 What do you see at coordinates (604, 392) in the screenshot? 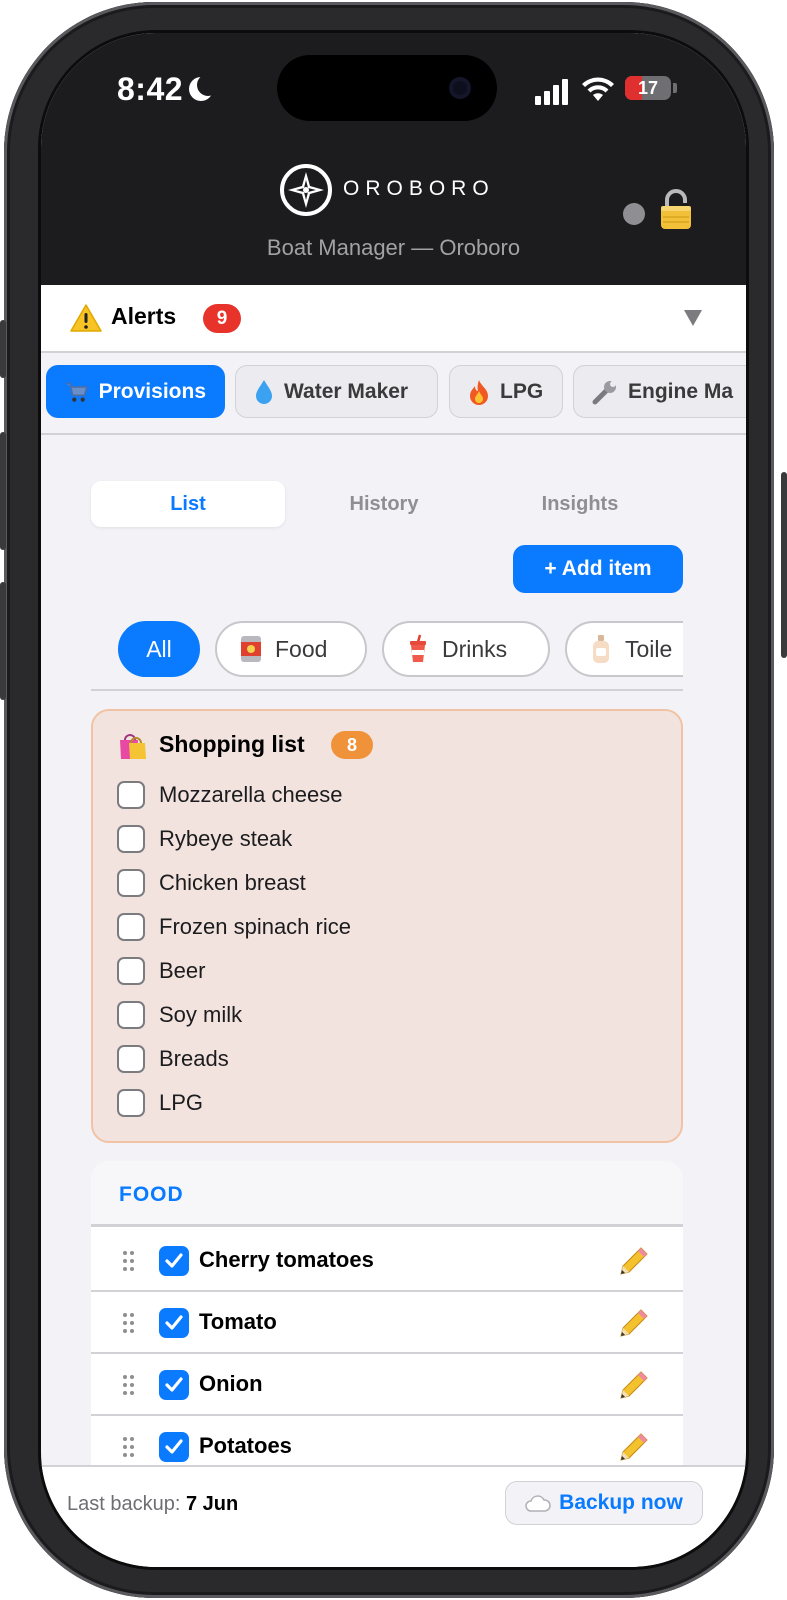
I see `wrench-icon` at bounding box center [604, 392].